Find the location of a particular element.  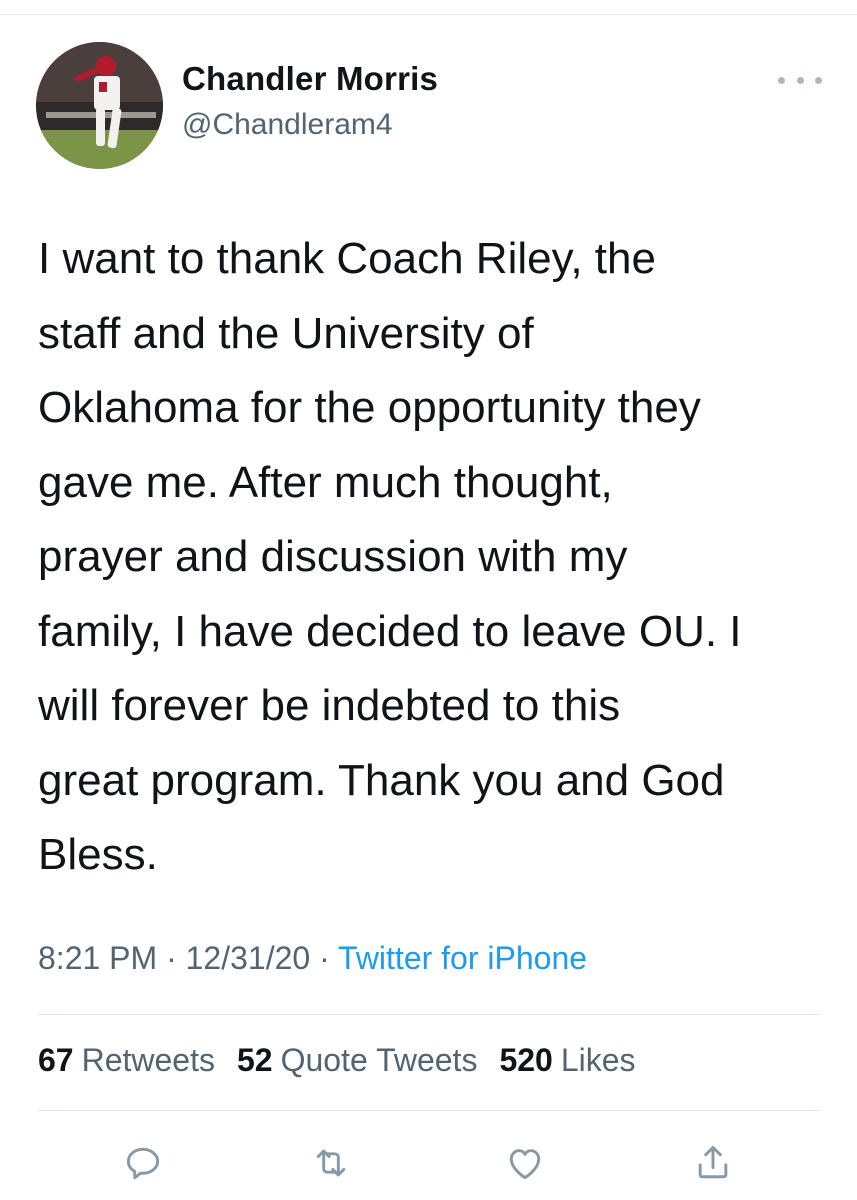

retweet-button is located at coordinates (331, 1163).